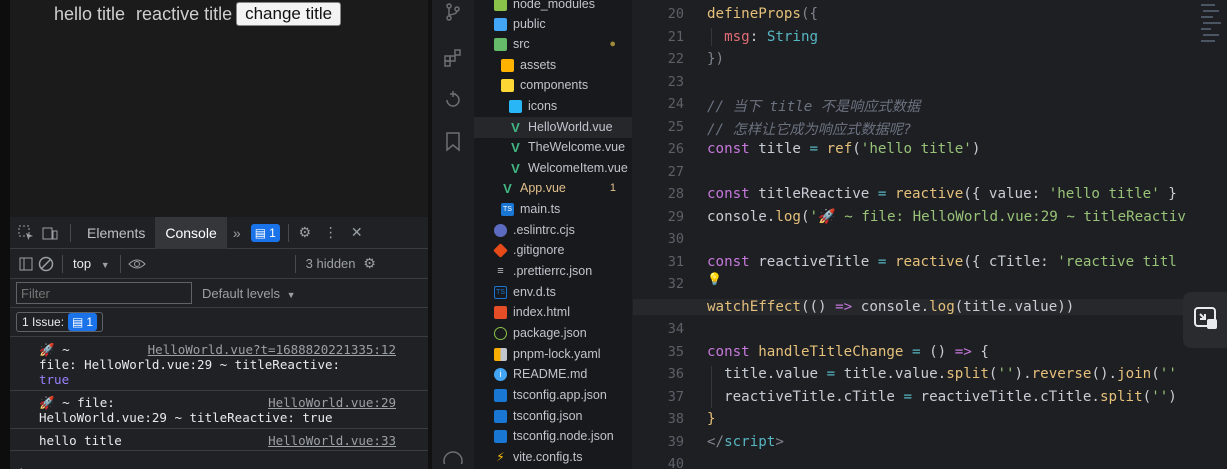 The width and height of the screenshot is (1227, 469). What do you see at coordinates (844, 149) in the screenshot?
I see `code-line: const title = ref('hello title')` at bounding box center [844, 149].